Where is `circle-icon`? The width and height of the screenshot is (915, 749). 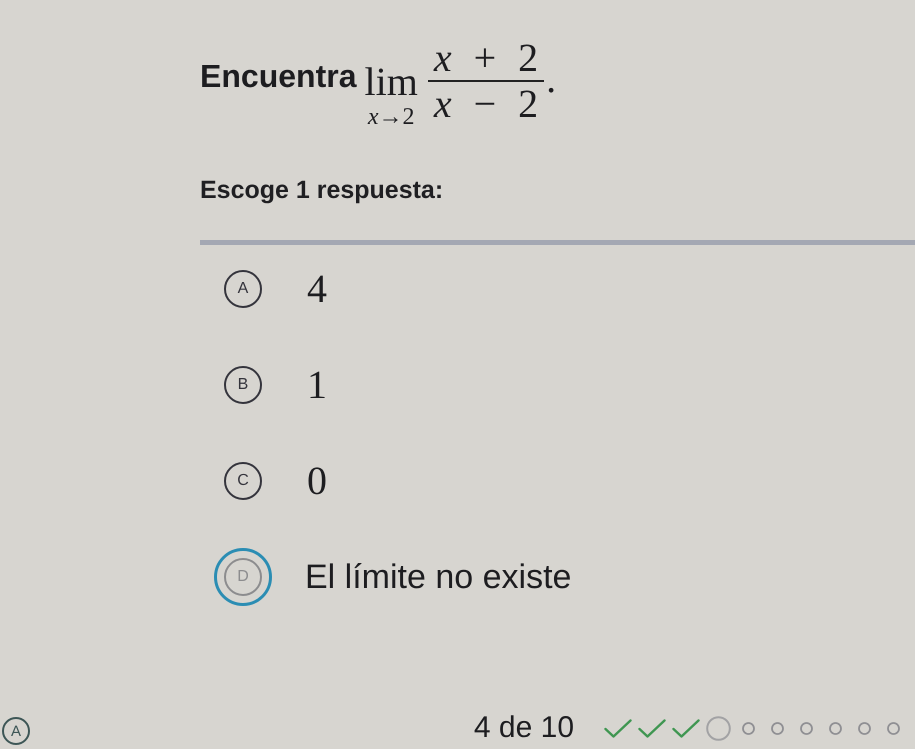 circle-icon is located at coordinates (718, 728).